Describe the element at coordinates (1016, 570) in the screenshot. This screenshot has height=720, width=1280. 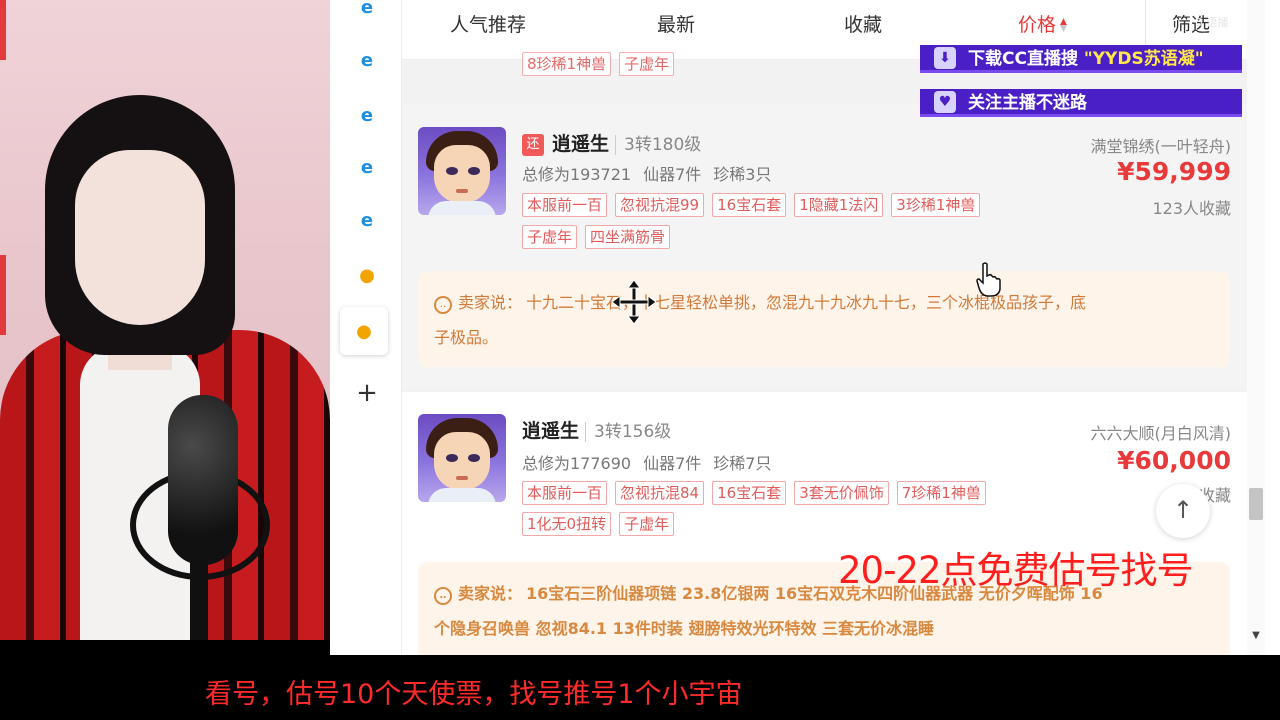
I see `free-appraisal-note: 20-22点免费估号找号` at that location.